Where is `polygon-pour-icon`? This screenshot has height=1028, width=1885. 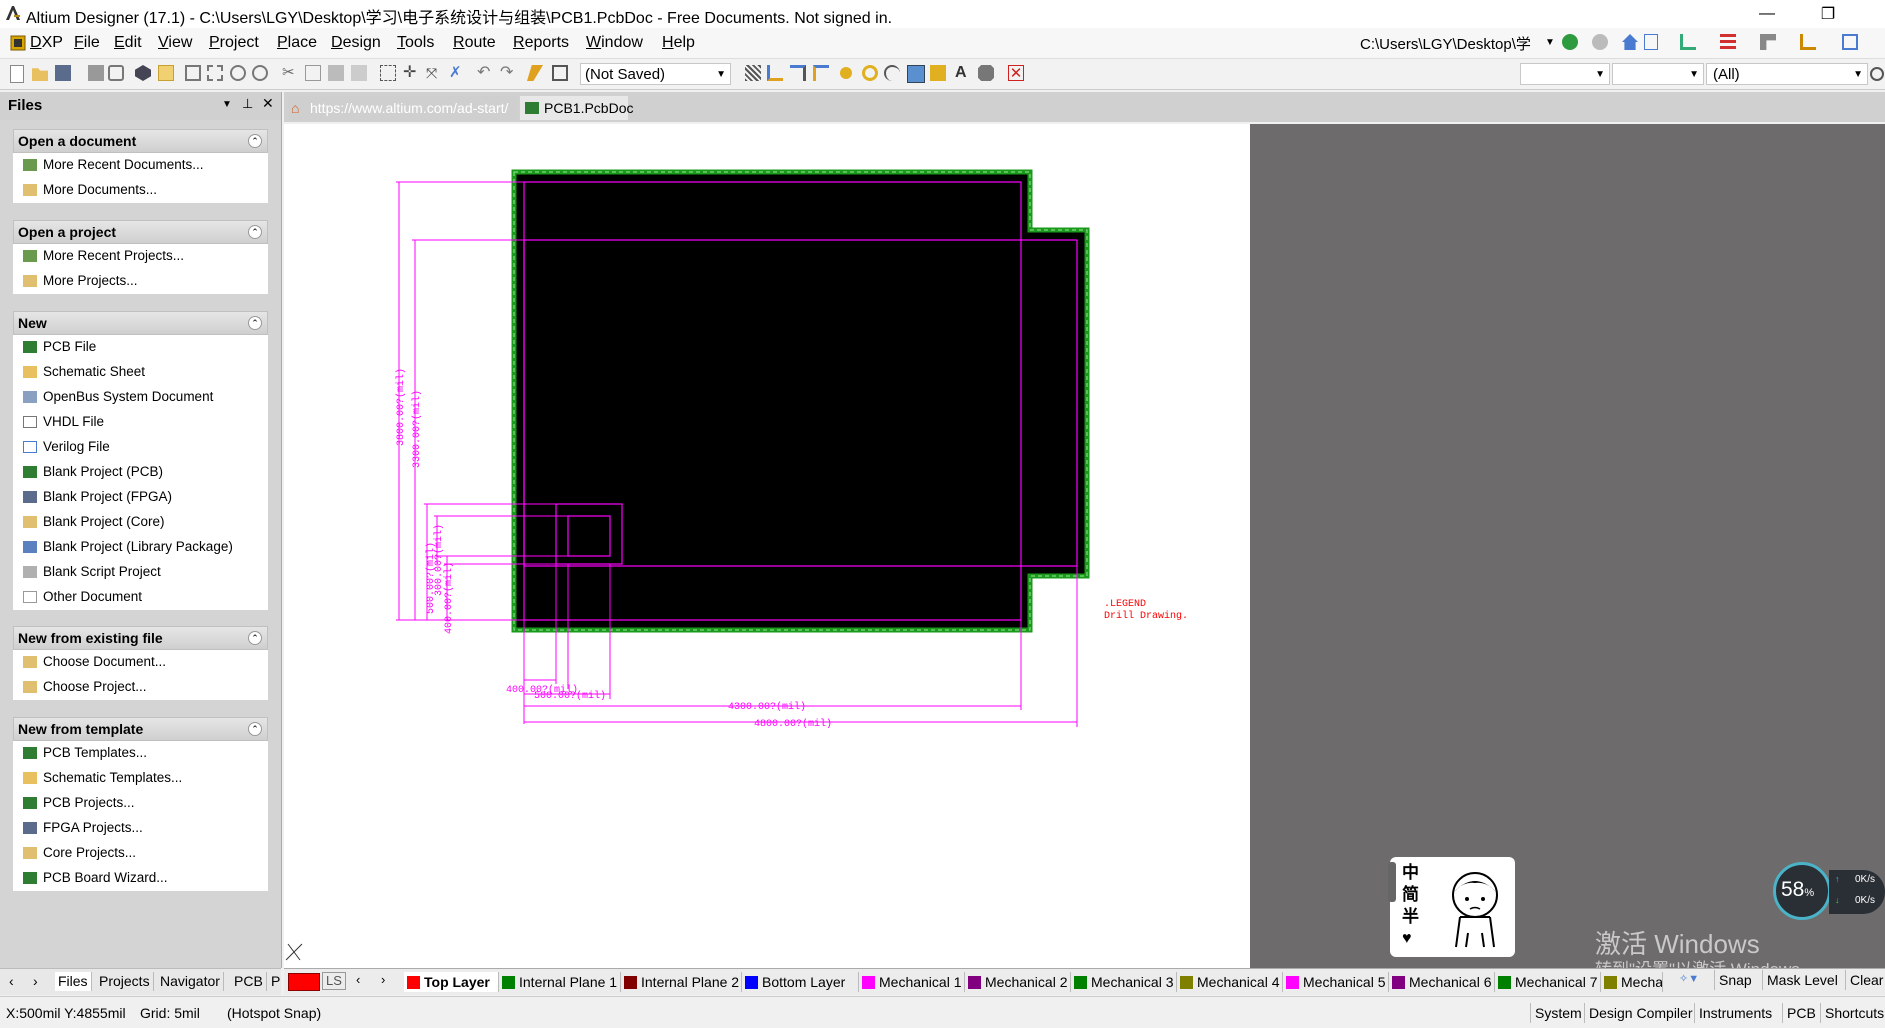 polygon-pour-icon is located at coordinates (938, 73).